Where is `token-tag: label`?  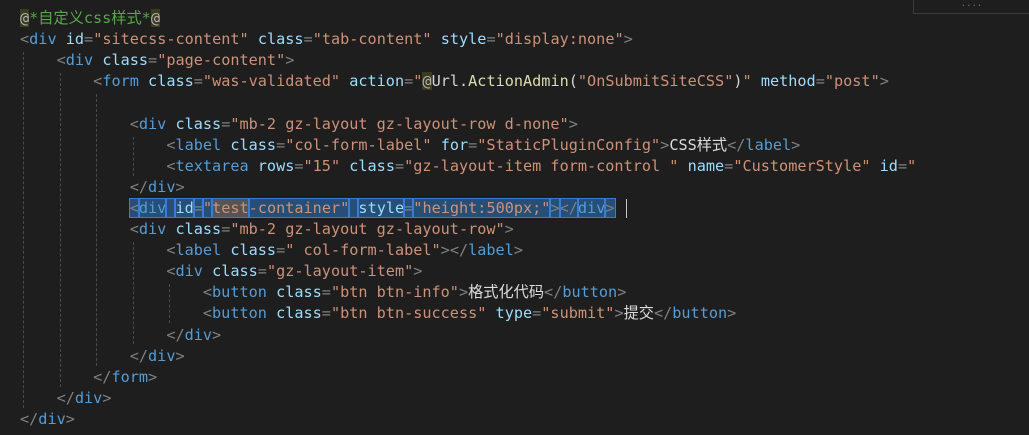 token-tag: label is located at coordinates (198, 144).